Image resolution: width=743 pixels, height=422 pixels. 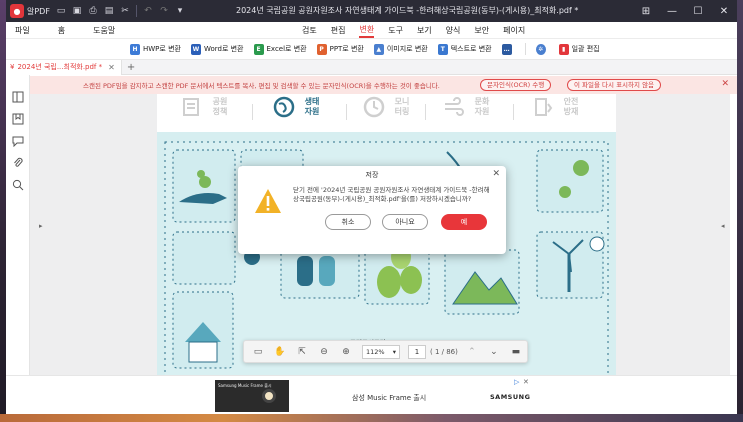 What do you see at coordinates (407, 49) in the screenshot?
I see `convert-image-label: 이미지로 변환` at bounding box center [407, 49].